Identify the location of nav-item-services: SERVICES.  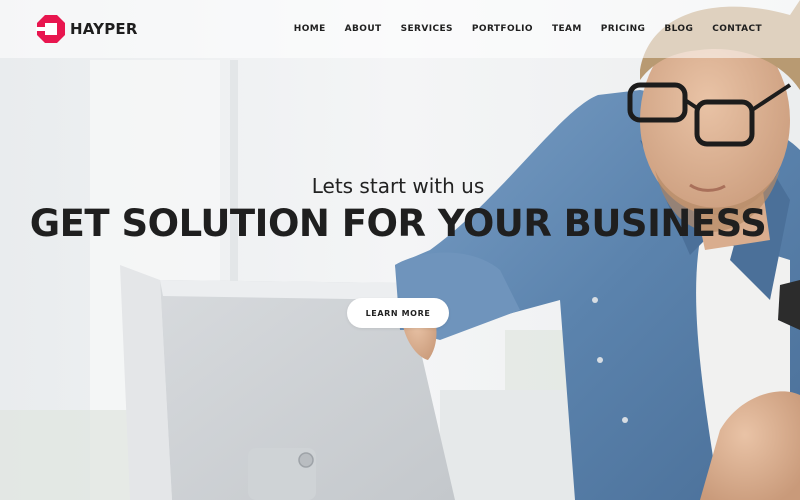
(427, 29).